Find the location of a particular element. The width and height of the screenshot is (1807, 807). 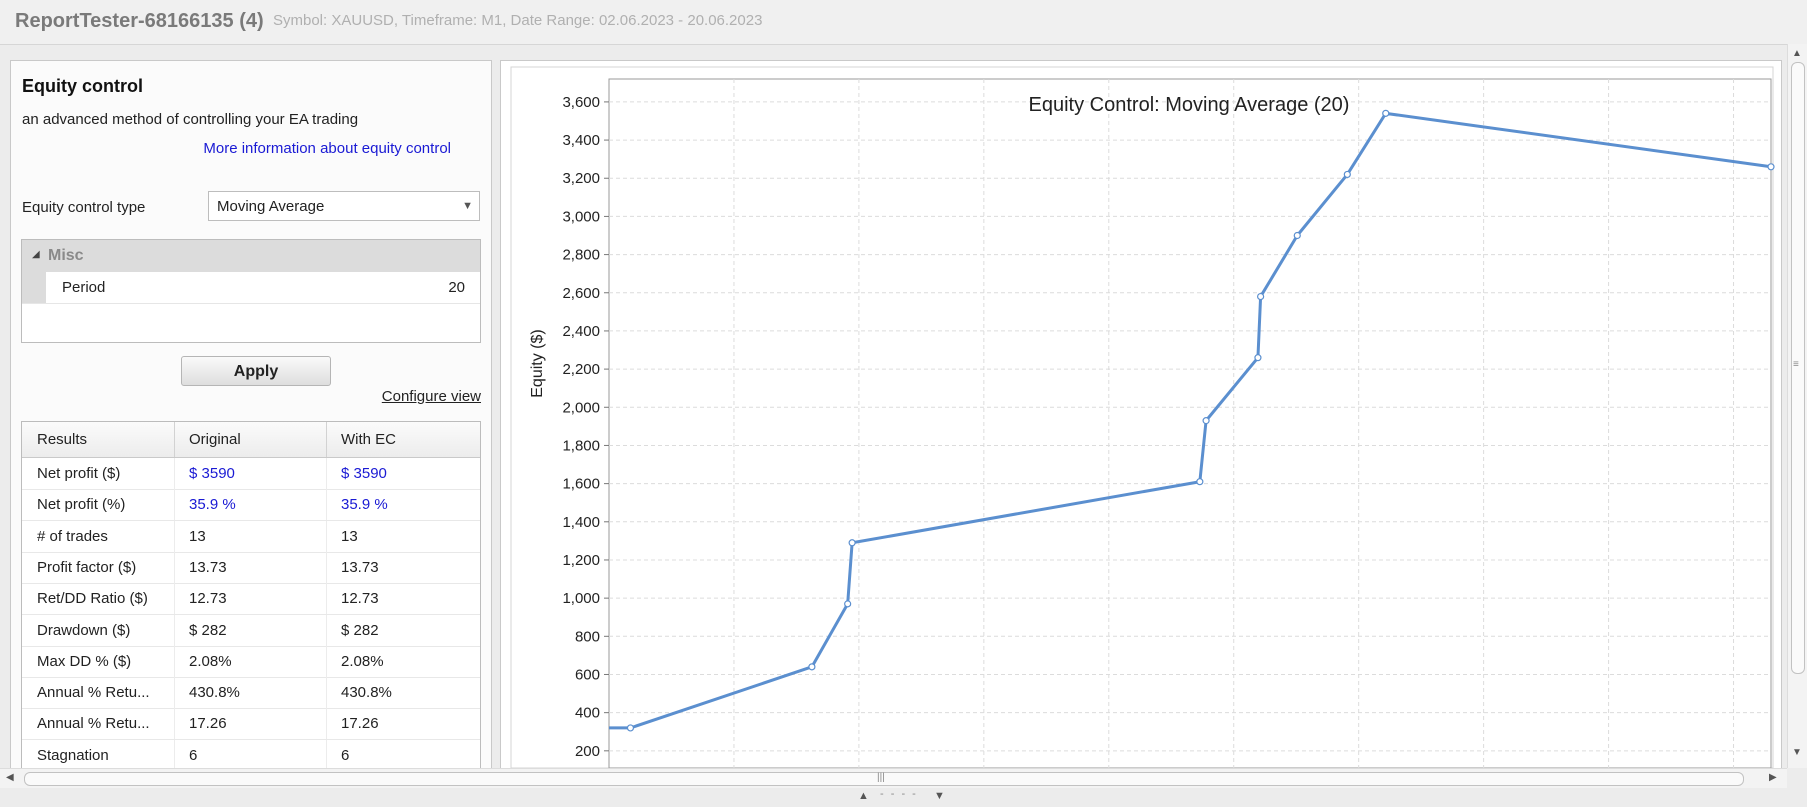

y-tick-label: 1,800 is located at coordinates (581, 445).